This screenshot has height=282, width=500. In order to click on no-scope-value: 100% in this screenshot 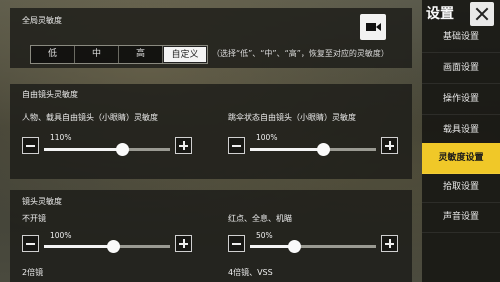, I will do `click(61, 235)`.